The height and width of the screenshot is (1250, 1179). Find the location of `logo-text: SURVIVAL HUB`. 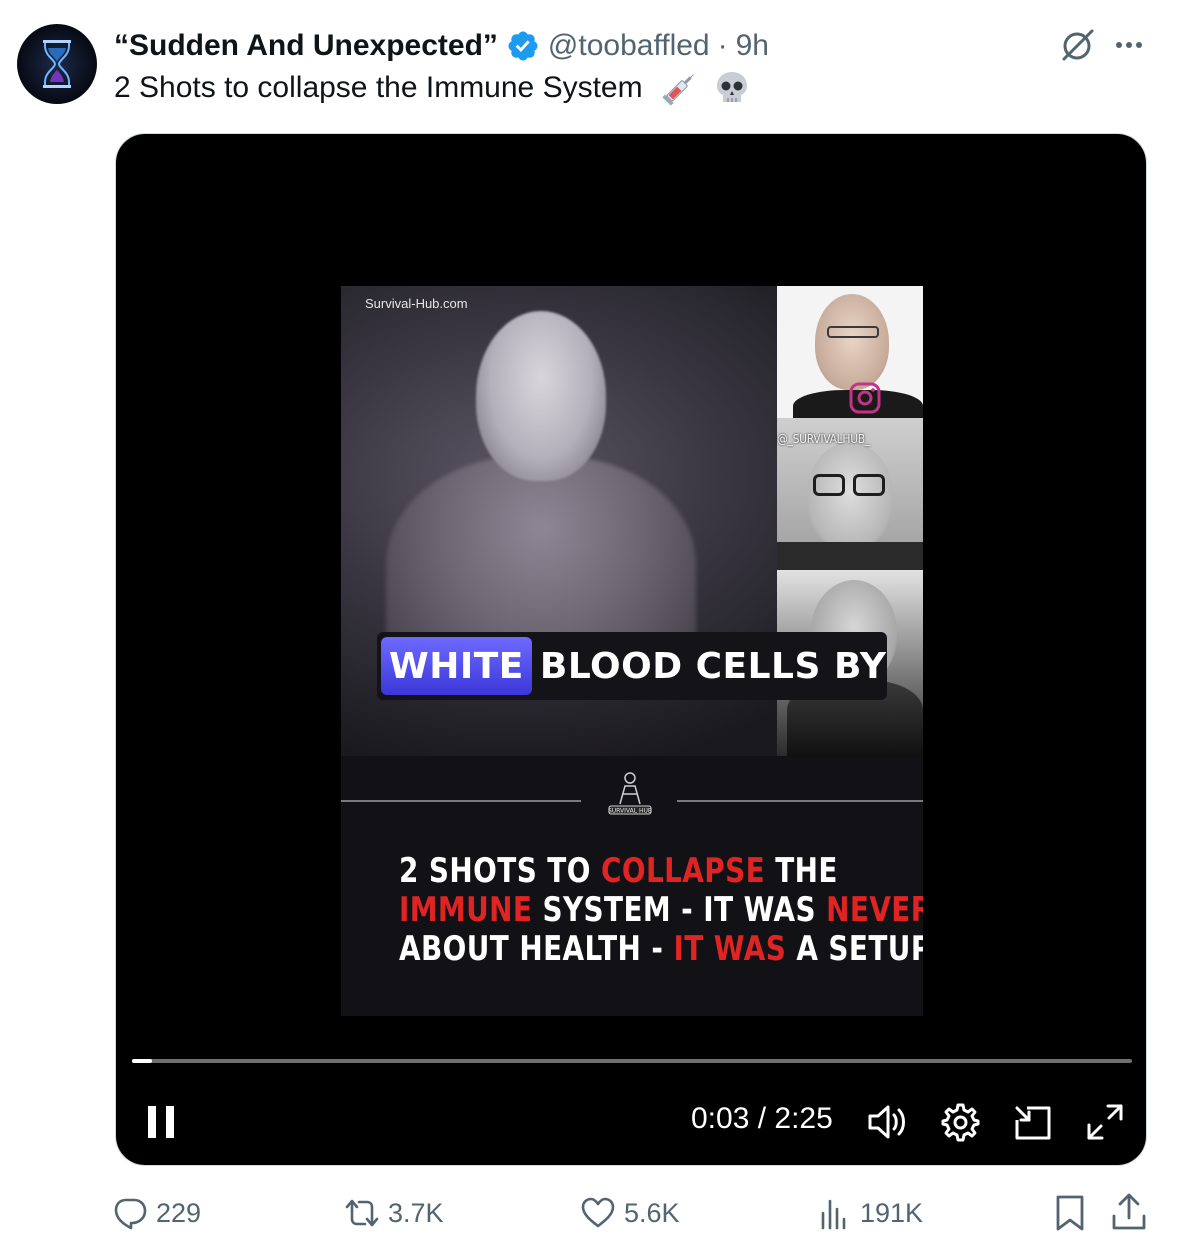

logo-text: SURVIVAL HUB is located at coordinates (630, 811).